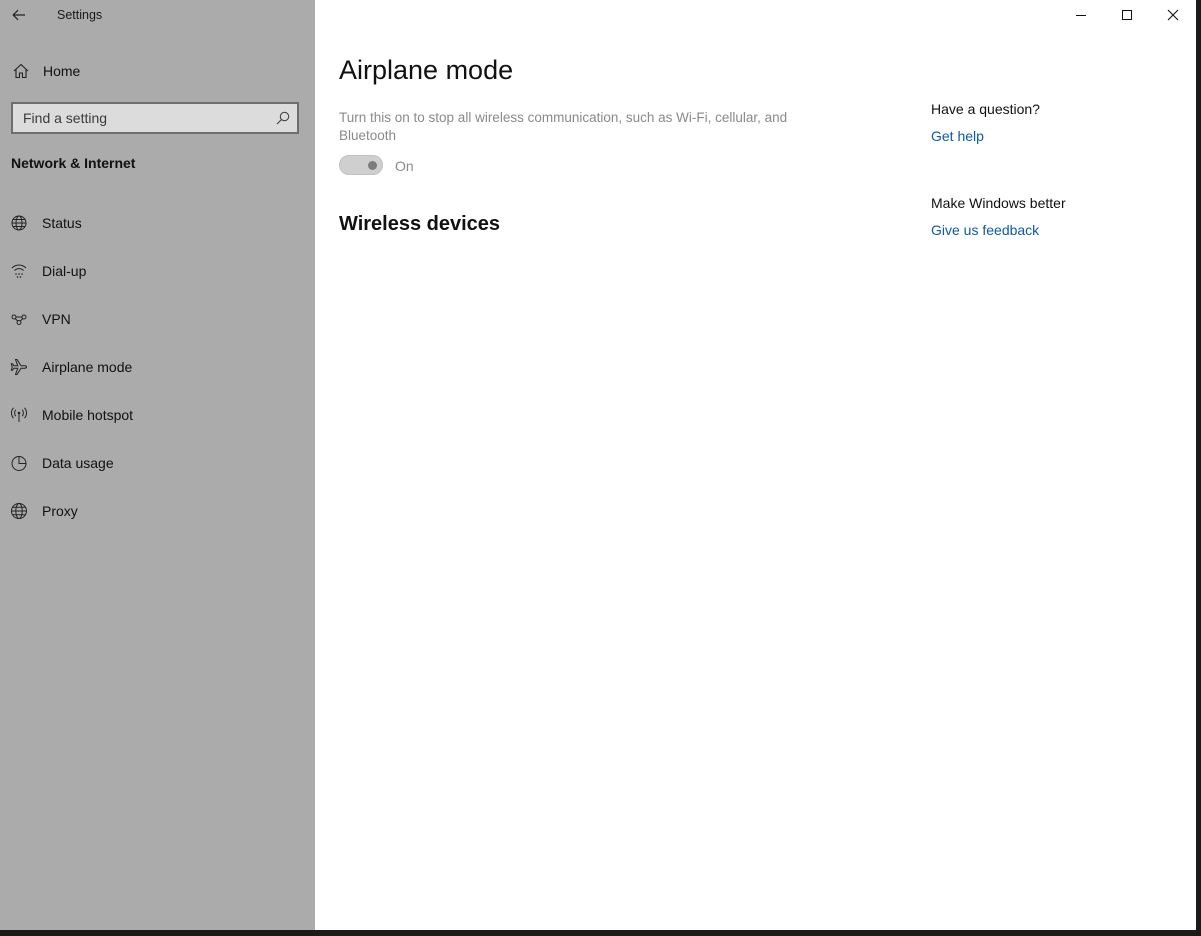 The width and height of the screenshot is (1201, 936). Describe the element at coordinates (64, 271) in the screenshot. I see `sidebar-item-label: Dial-up` at that location.